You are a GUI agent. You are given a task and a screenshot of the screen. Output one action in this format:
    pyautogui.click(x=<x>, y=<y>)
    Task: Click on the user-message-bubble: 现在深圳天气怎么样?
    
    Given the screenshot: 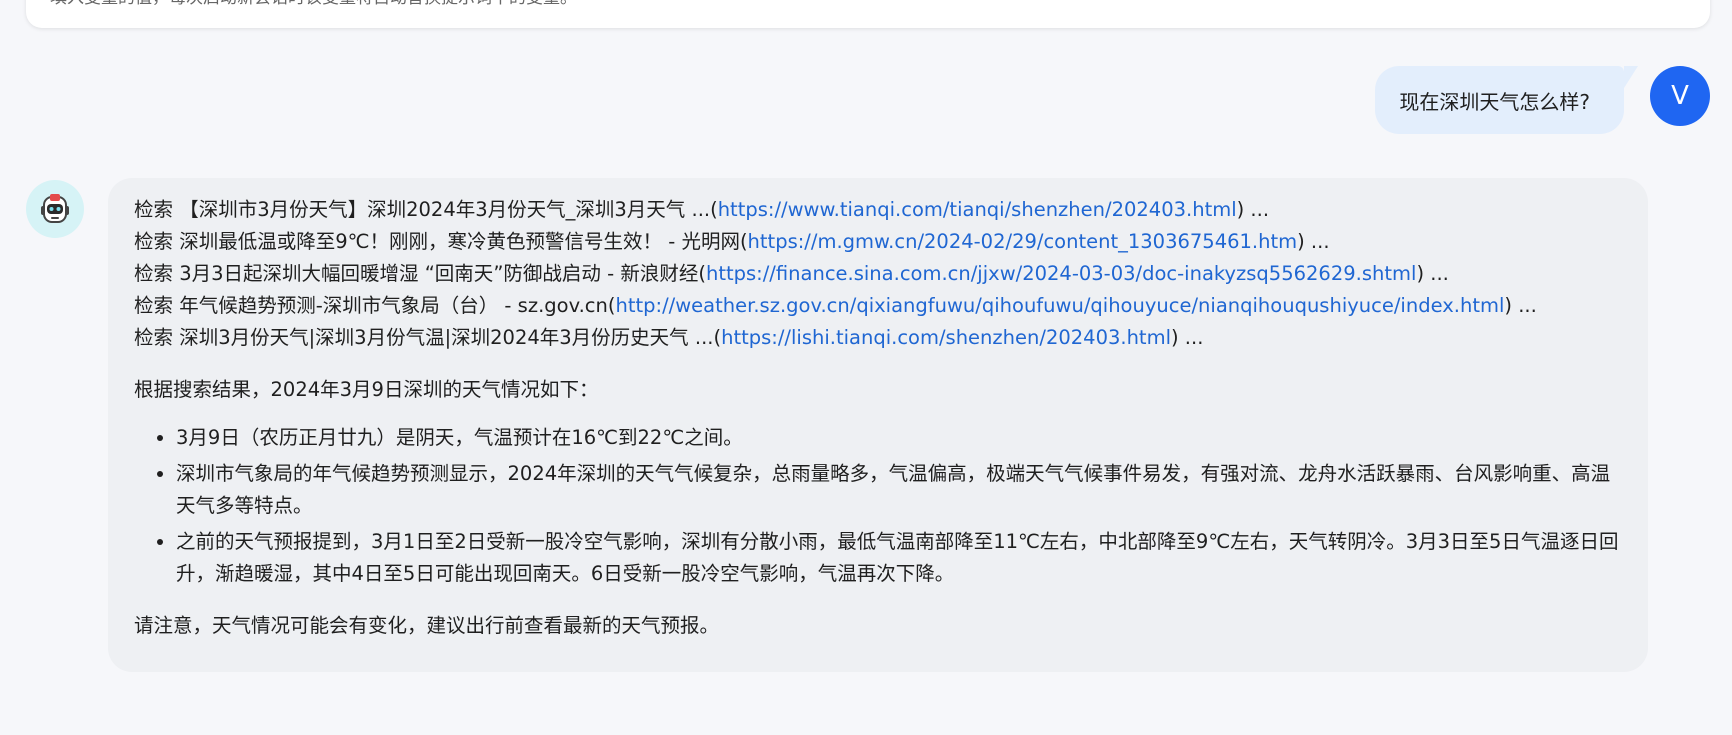 What is the action you would take?
    pyautogui.click(x=1506, y=100)
    